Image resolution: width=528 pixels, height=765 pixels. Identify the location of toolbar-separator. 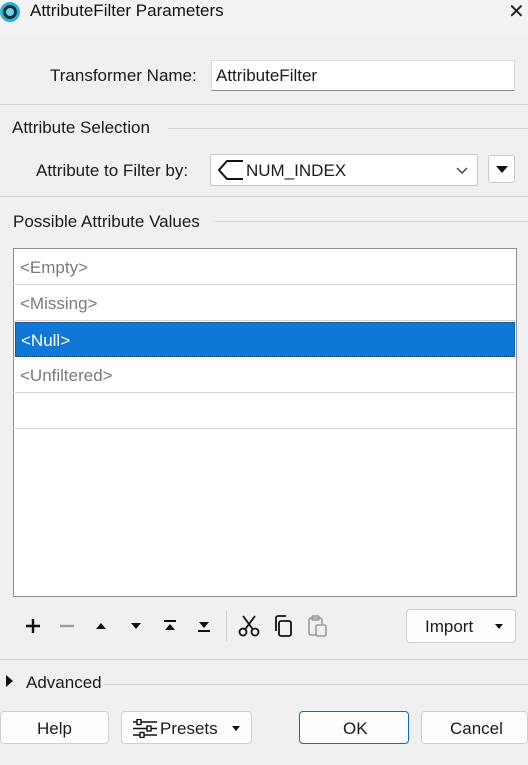
(226, 626).